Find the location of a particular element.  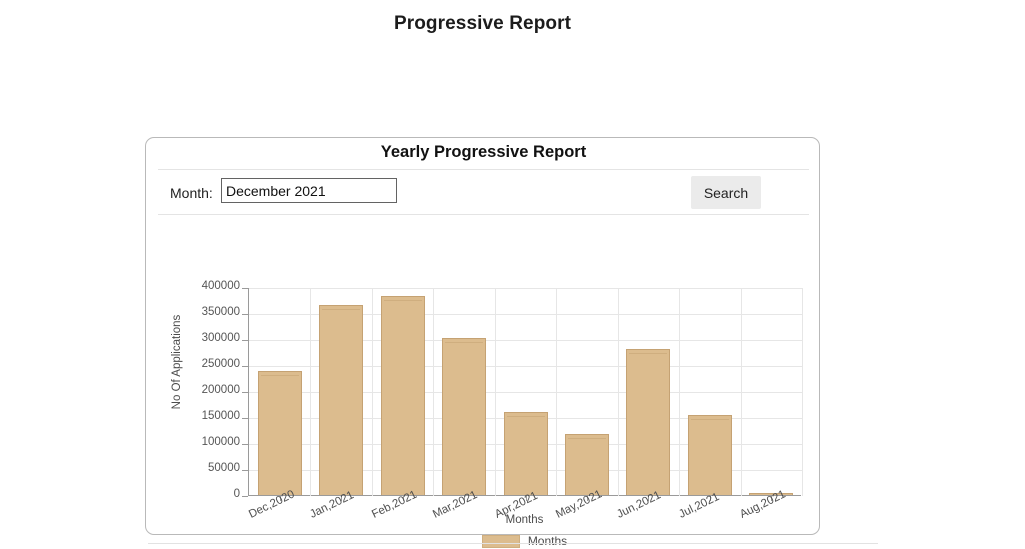

chart-legend: Months is located at coordinates (524, 541).